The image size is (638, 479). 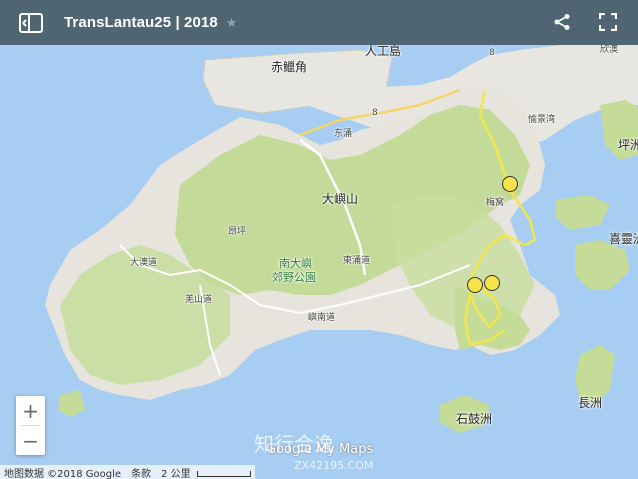 I want to click on map-data-credit: 地图数据 ©2018 Google, so click(x=63, y=473).